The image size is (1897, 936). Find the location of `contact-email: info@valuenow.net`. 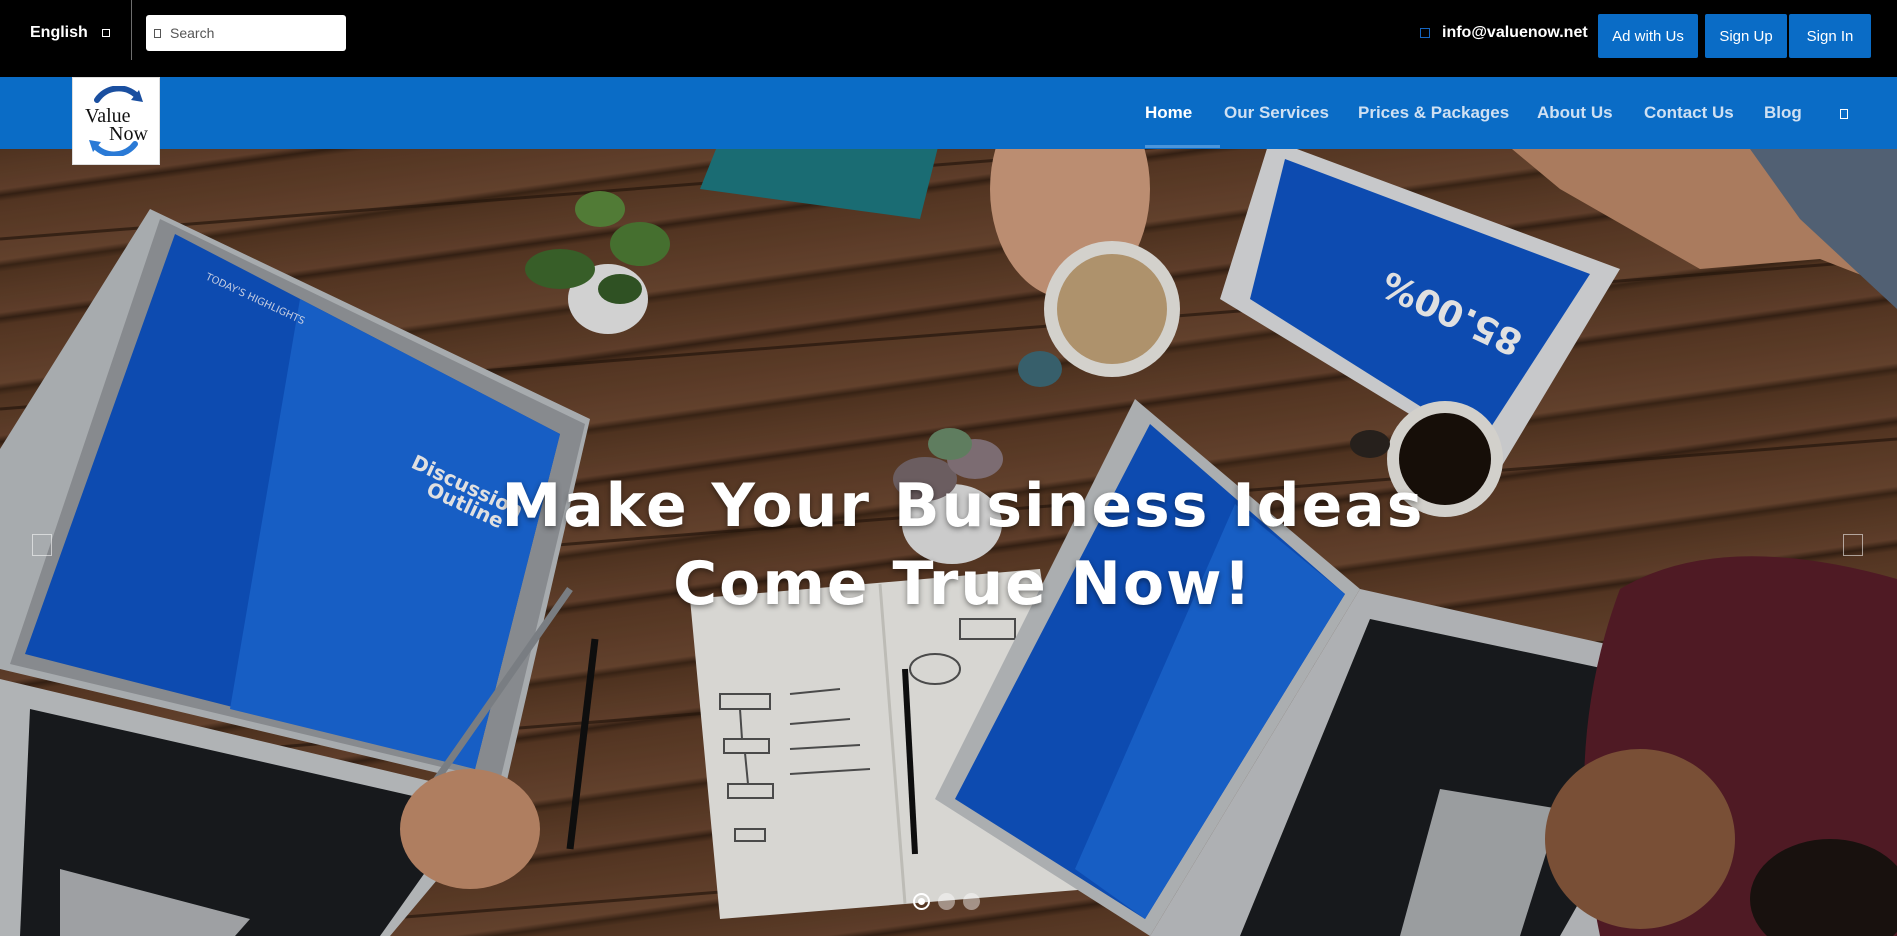

contact-email: info@valuenow.net is located at coordinates (1504, 33).